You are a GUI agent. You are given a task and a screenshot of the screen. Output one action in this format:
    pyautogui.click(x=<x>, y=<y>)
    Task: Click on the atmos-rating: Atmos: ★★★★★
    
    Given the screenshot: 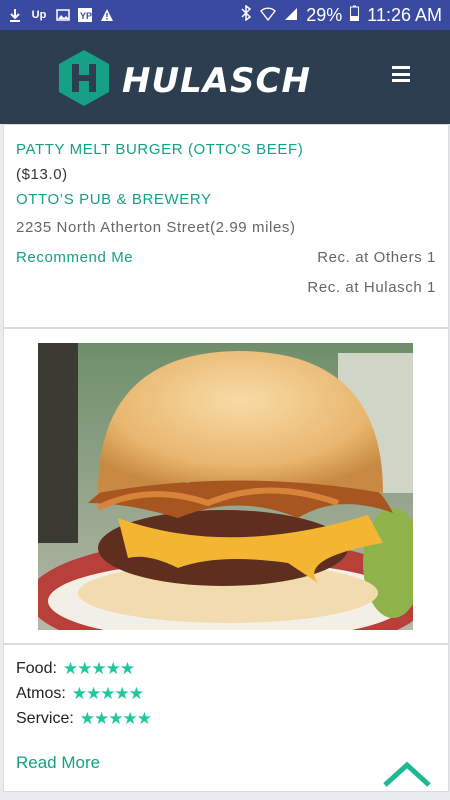 What is the action you would take?
    pyautogui.click(x=80, y=694)
    